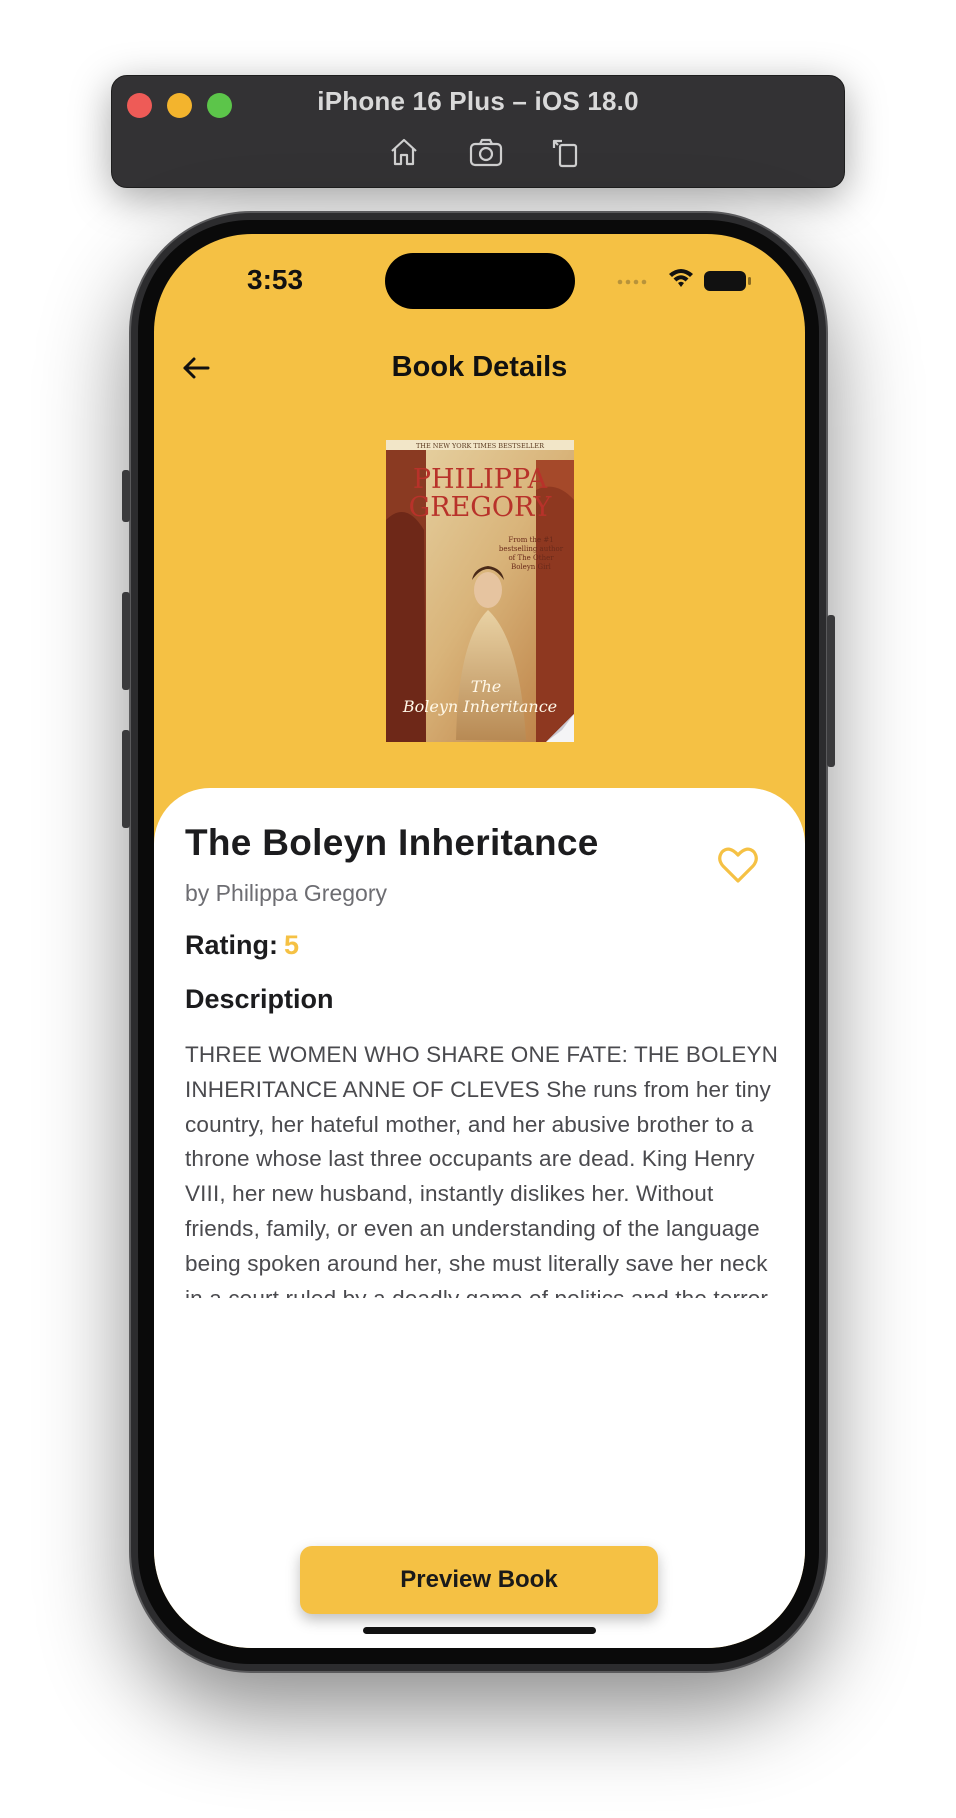  What do you see at coordinates (479, 1580) in the screenshot?
I see `preview-book-button: Preview Book` at bounding box center [479, 1580].